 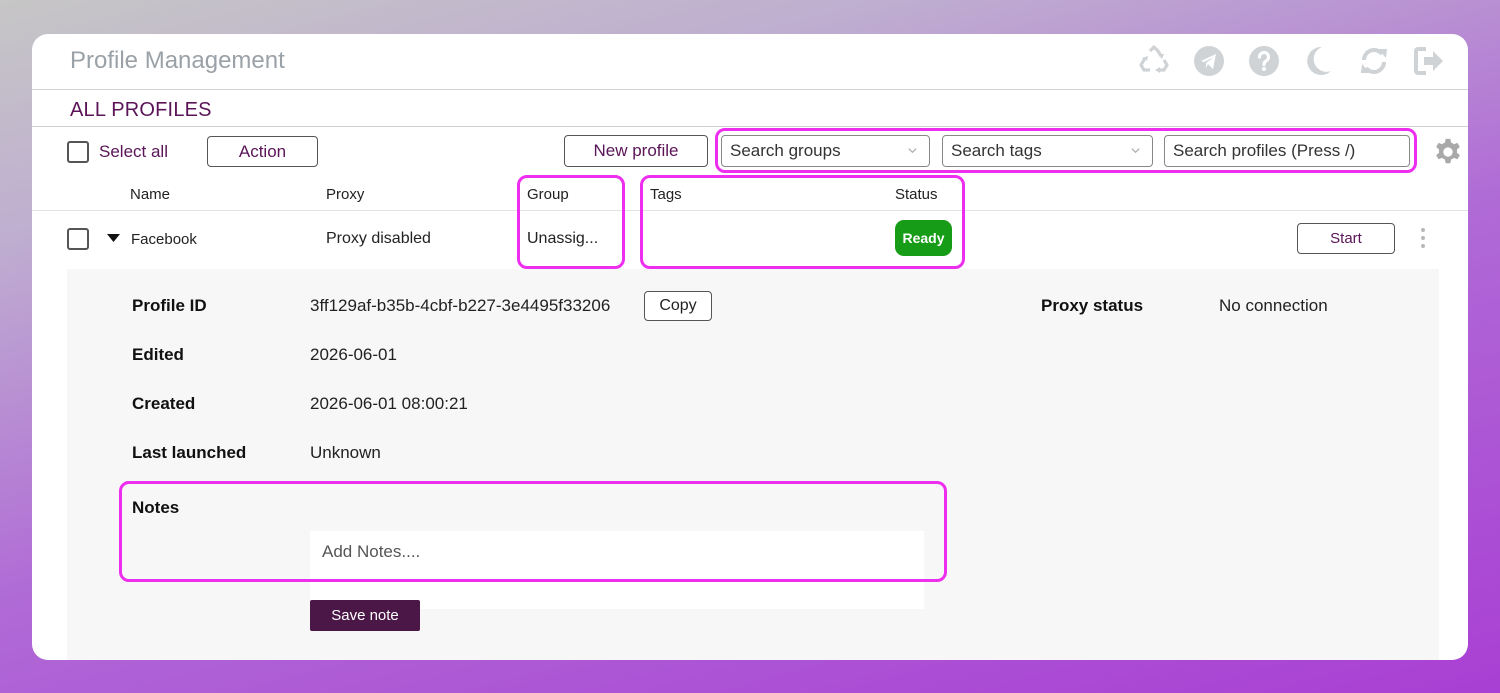 What do you see at coordinates (1047, 151) in the screenshot?
I see `search-tags-dropdown: Search tags` at bounding box center [1047, 151].